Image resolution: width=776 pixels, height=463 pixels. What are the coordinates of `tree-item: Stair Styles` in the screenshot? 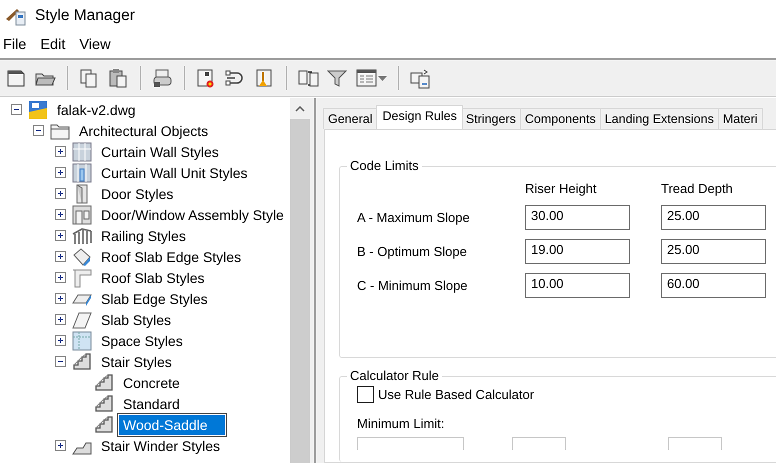 It's located at (136, 362).